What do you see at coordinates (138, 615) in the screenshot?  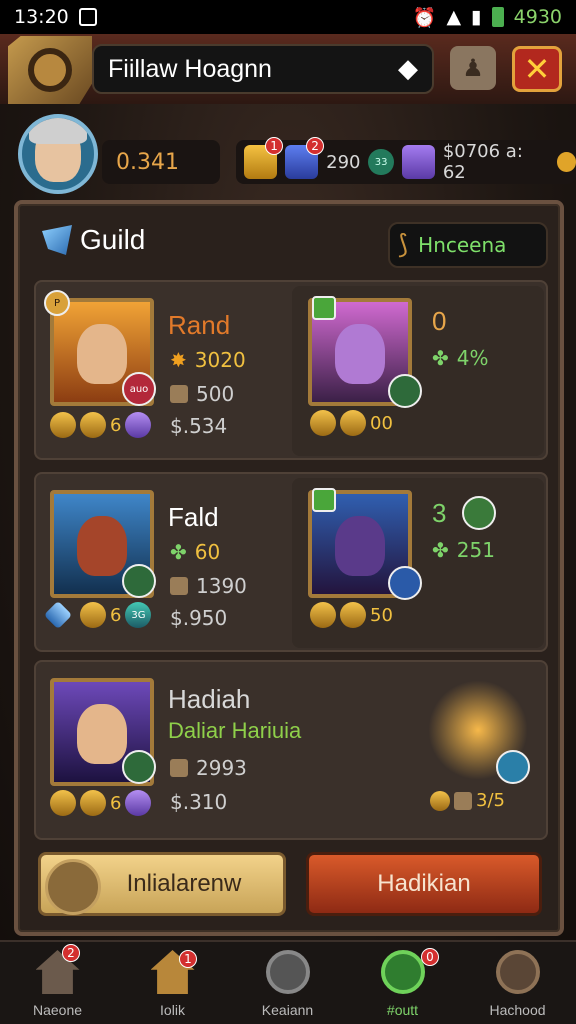 I see `teal-medal: 3G` at bounding box center [138, 615].